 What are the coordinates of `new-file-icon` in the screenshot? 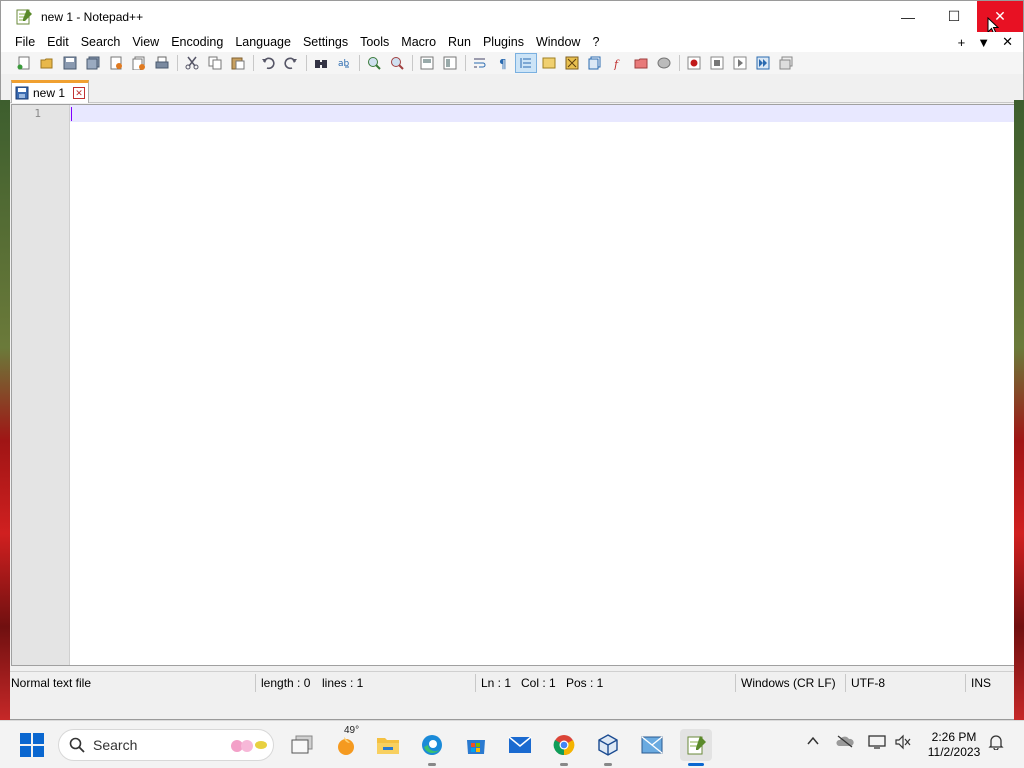 It's located at (24, 63).